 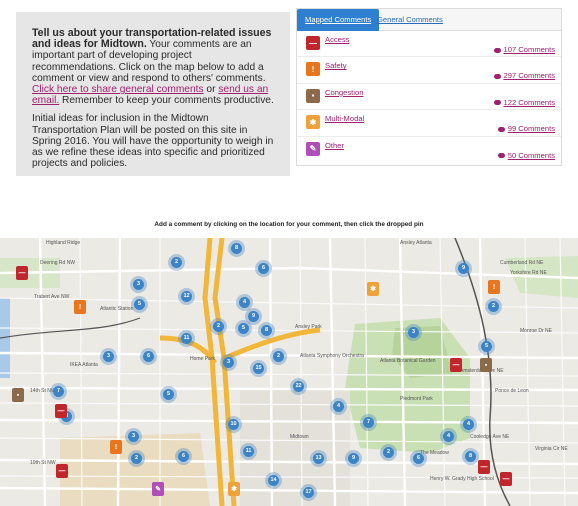 I want to click on street-label: Ansley Atlanta, so click(x=416, y=243).